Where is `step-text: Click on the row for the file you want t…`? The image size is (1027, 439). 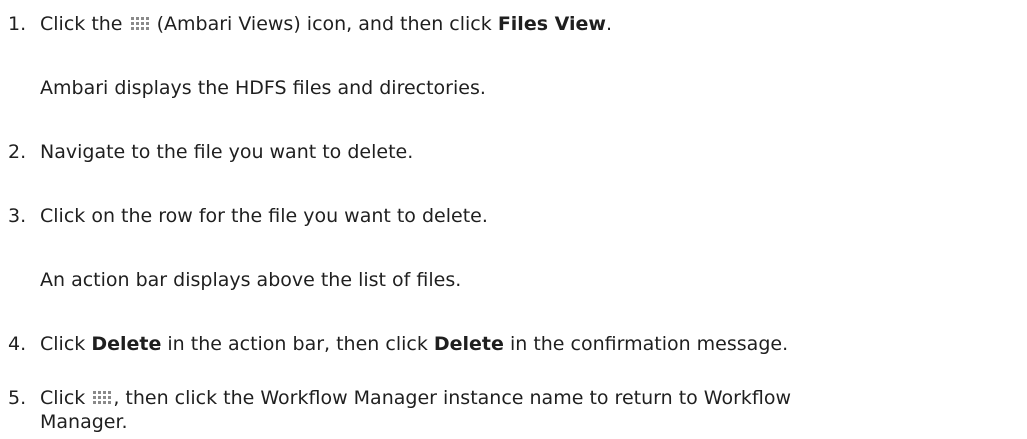
step-text: Click on the row for the file you want t… is located at coordinates (264, 216).